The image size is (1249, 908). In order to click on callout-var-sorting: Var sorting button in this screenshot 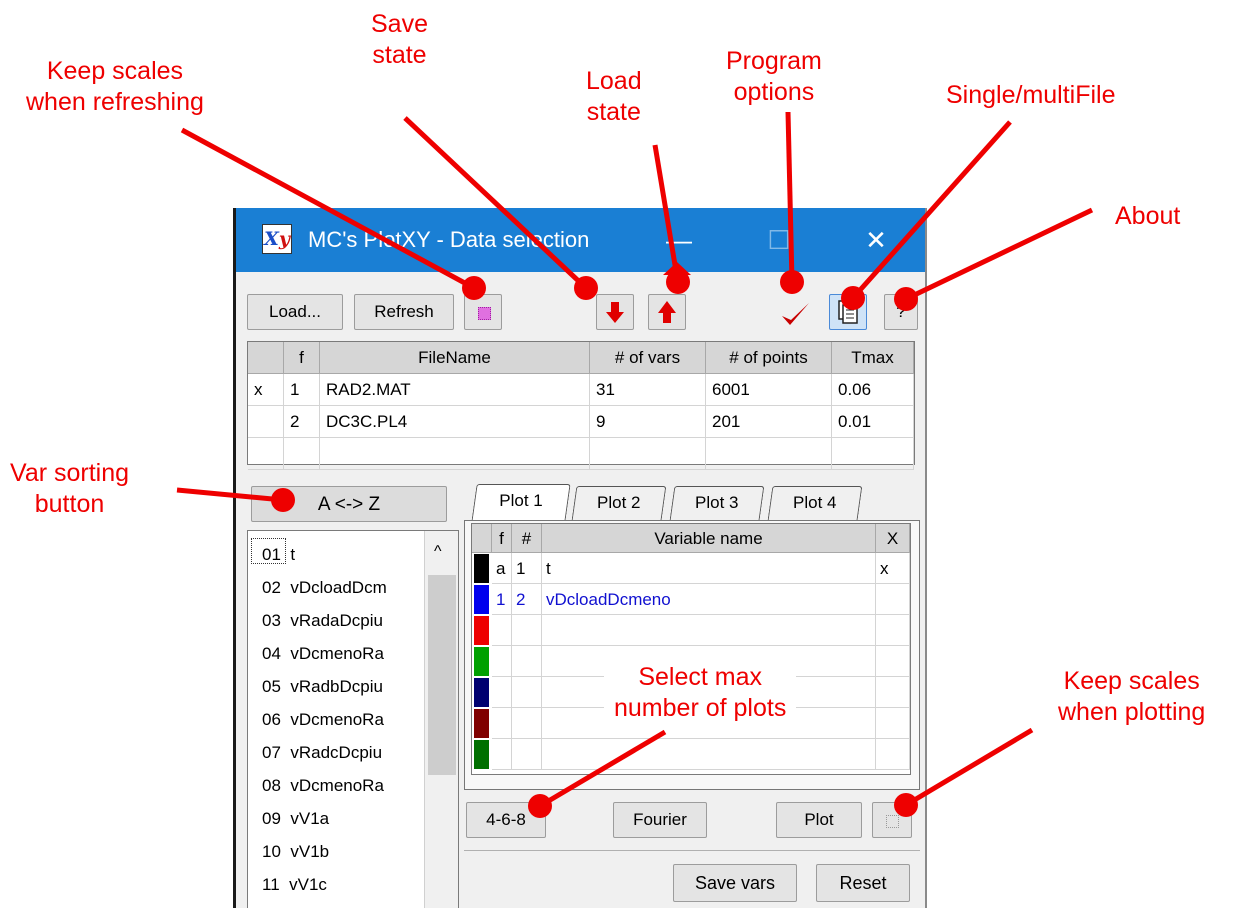, I will do `click(70, 488)`.